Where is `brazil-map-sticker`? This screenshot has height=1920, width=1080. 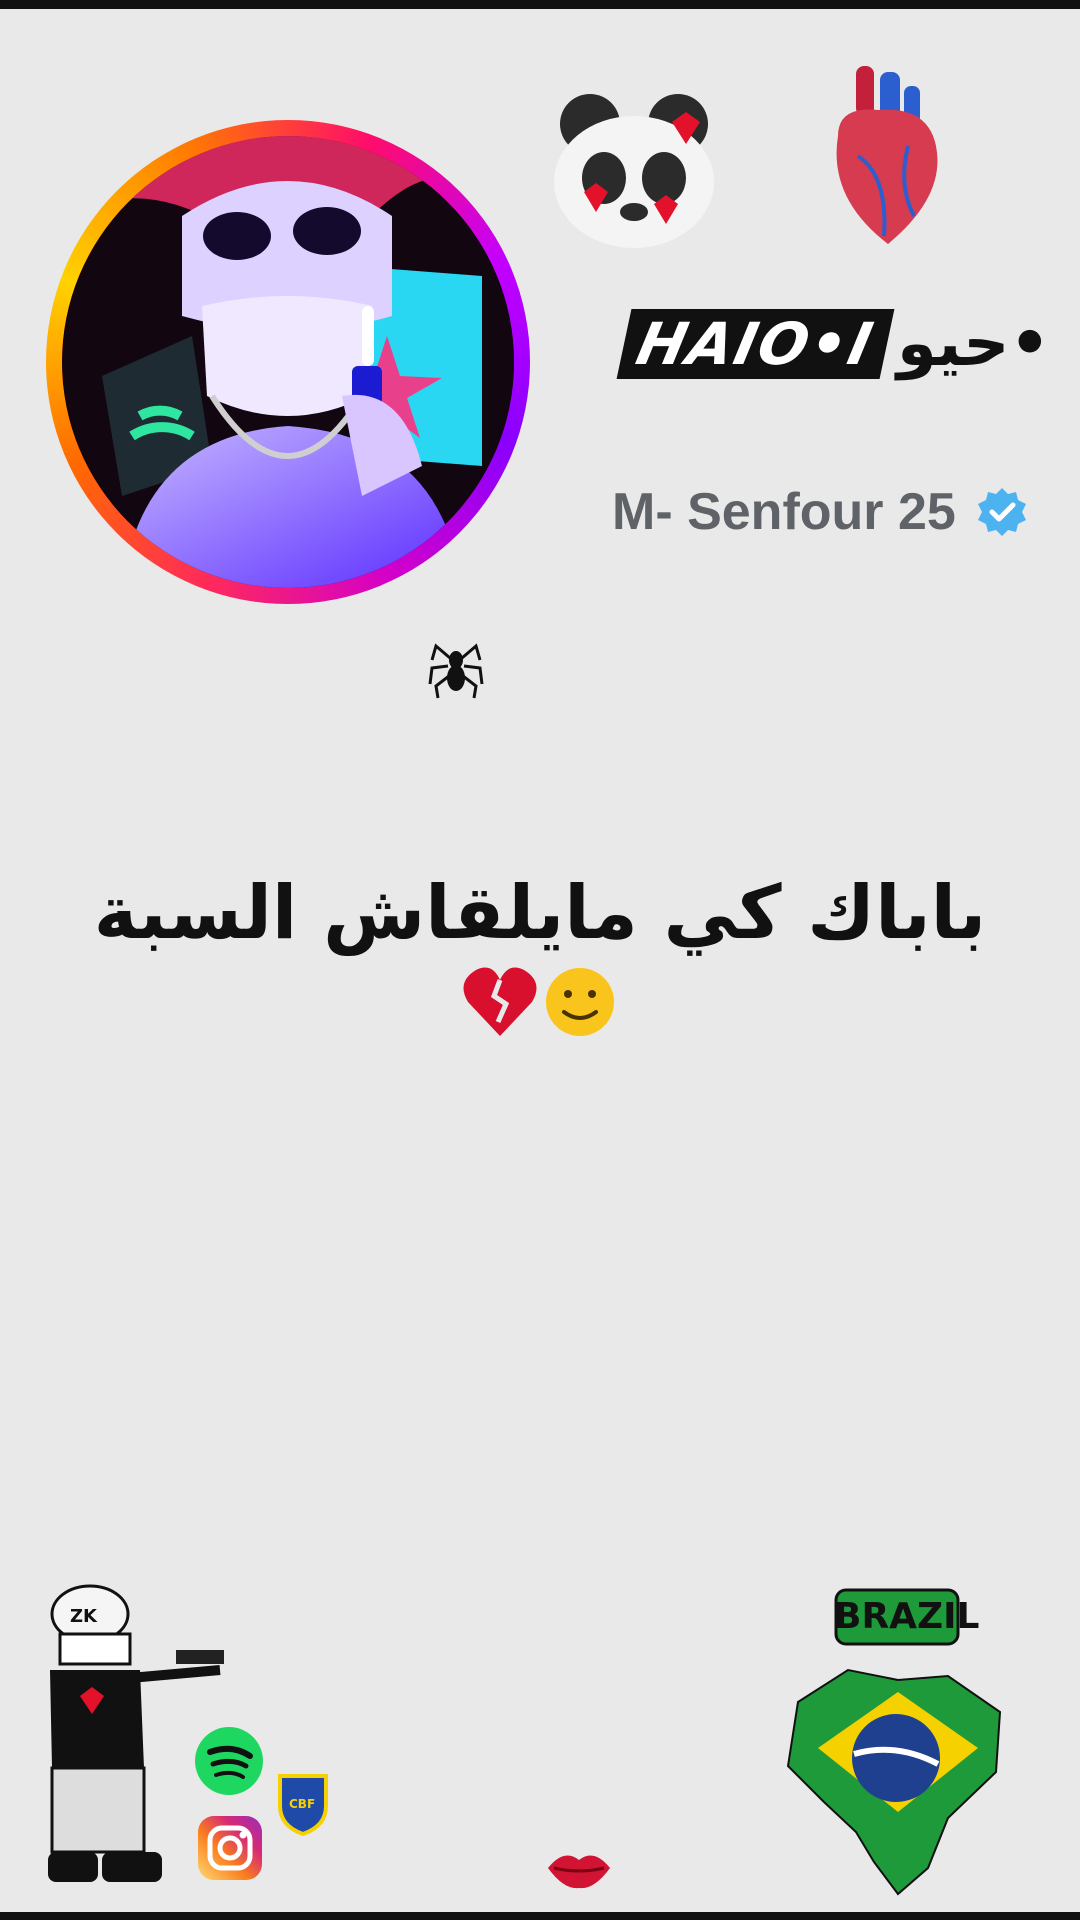
brazil-map-sticker is located at coordinates (893, 1780).